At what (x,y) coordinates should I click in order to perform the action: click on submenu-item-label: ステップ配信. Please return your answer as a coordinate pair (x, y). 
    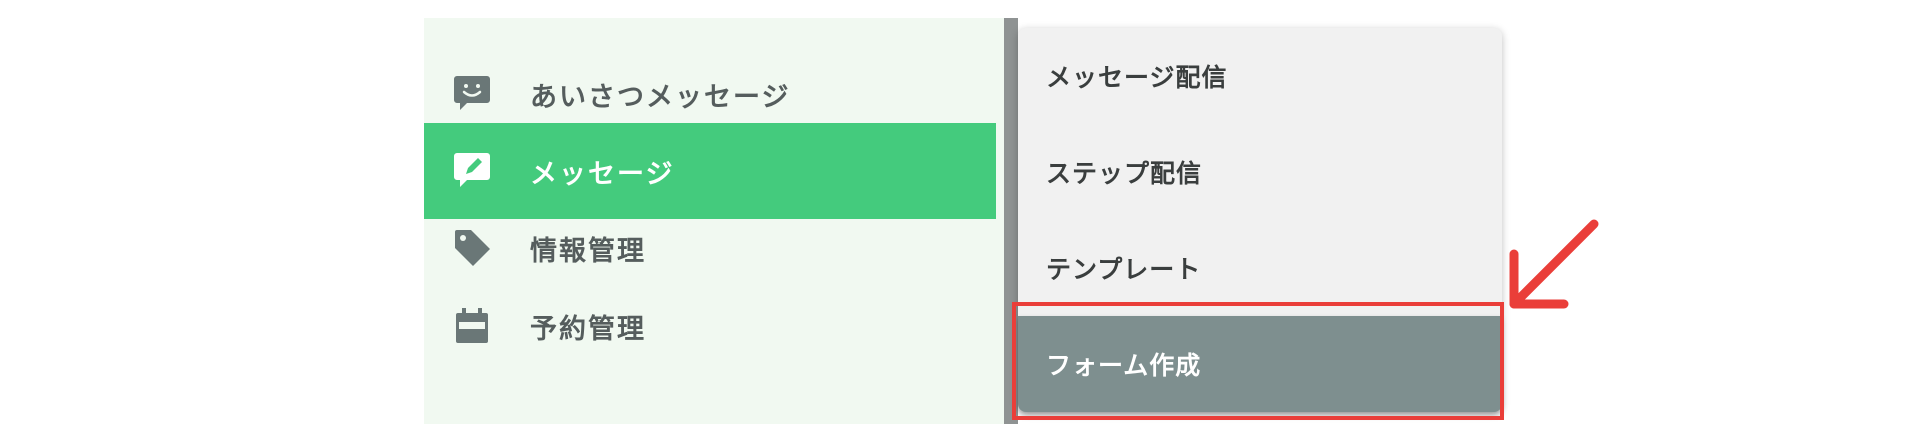
    Looking at the image, I should click on (1124, 173).